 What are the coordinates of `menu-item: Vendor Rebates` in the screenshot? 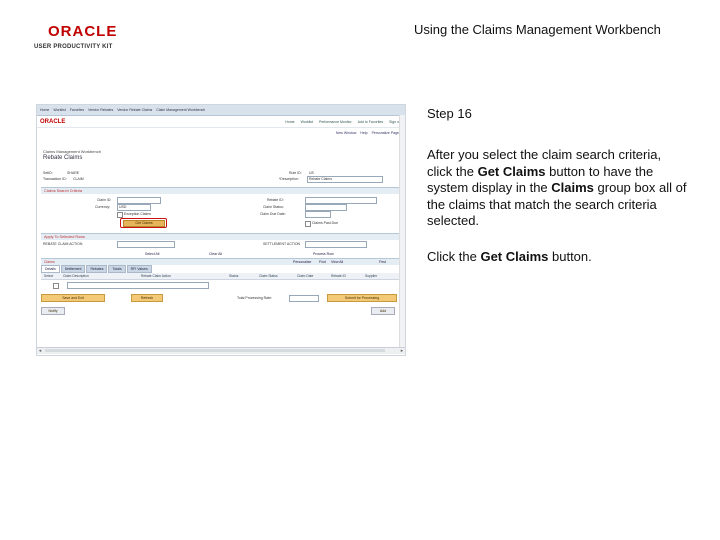 It's located at (100, 110).